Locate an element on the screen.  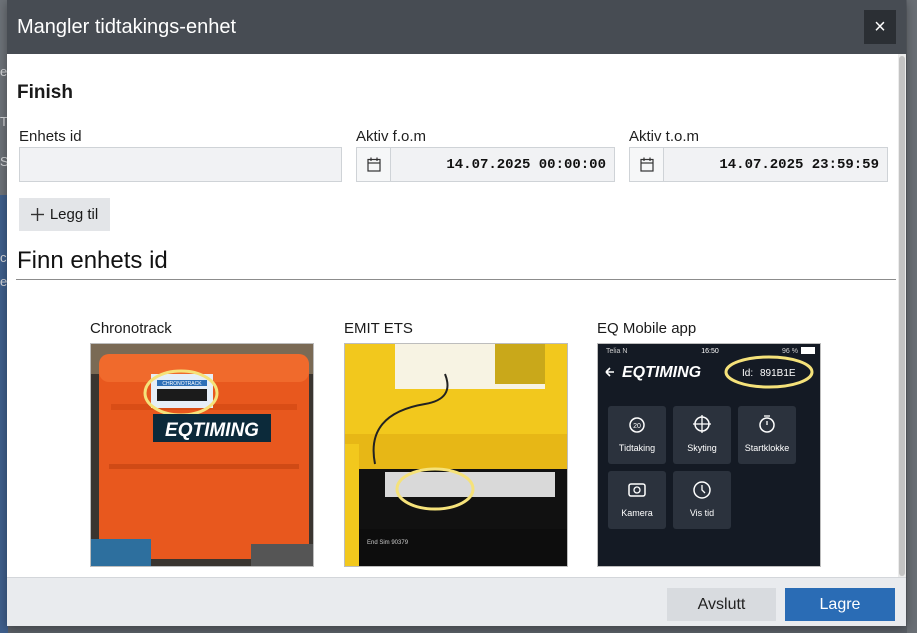
active-from-value: 14.07.2025 00:00:00 is located at coordinates (502, 164).